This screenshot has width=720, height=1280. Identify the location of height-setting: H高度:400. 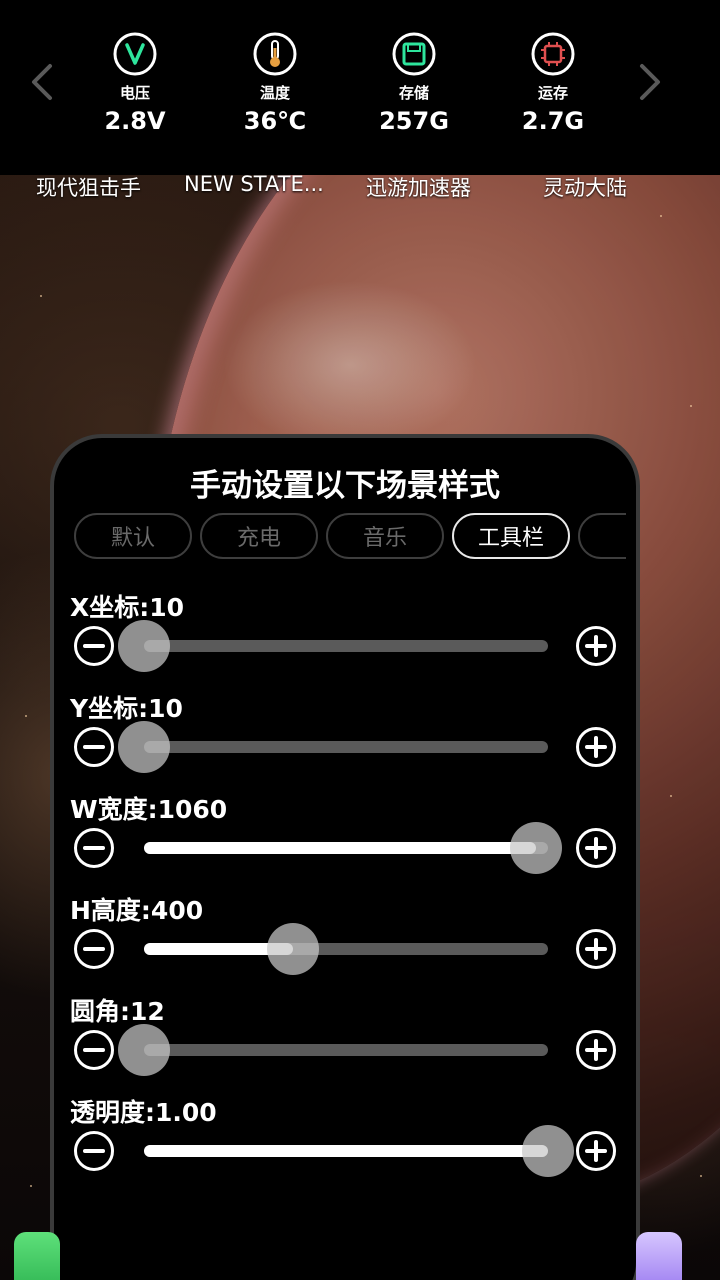
(345, 941).